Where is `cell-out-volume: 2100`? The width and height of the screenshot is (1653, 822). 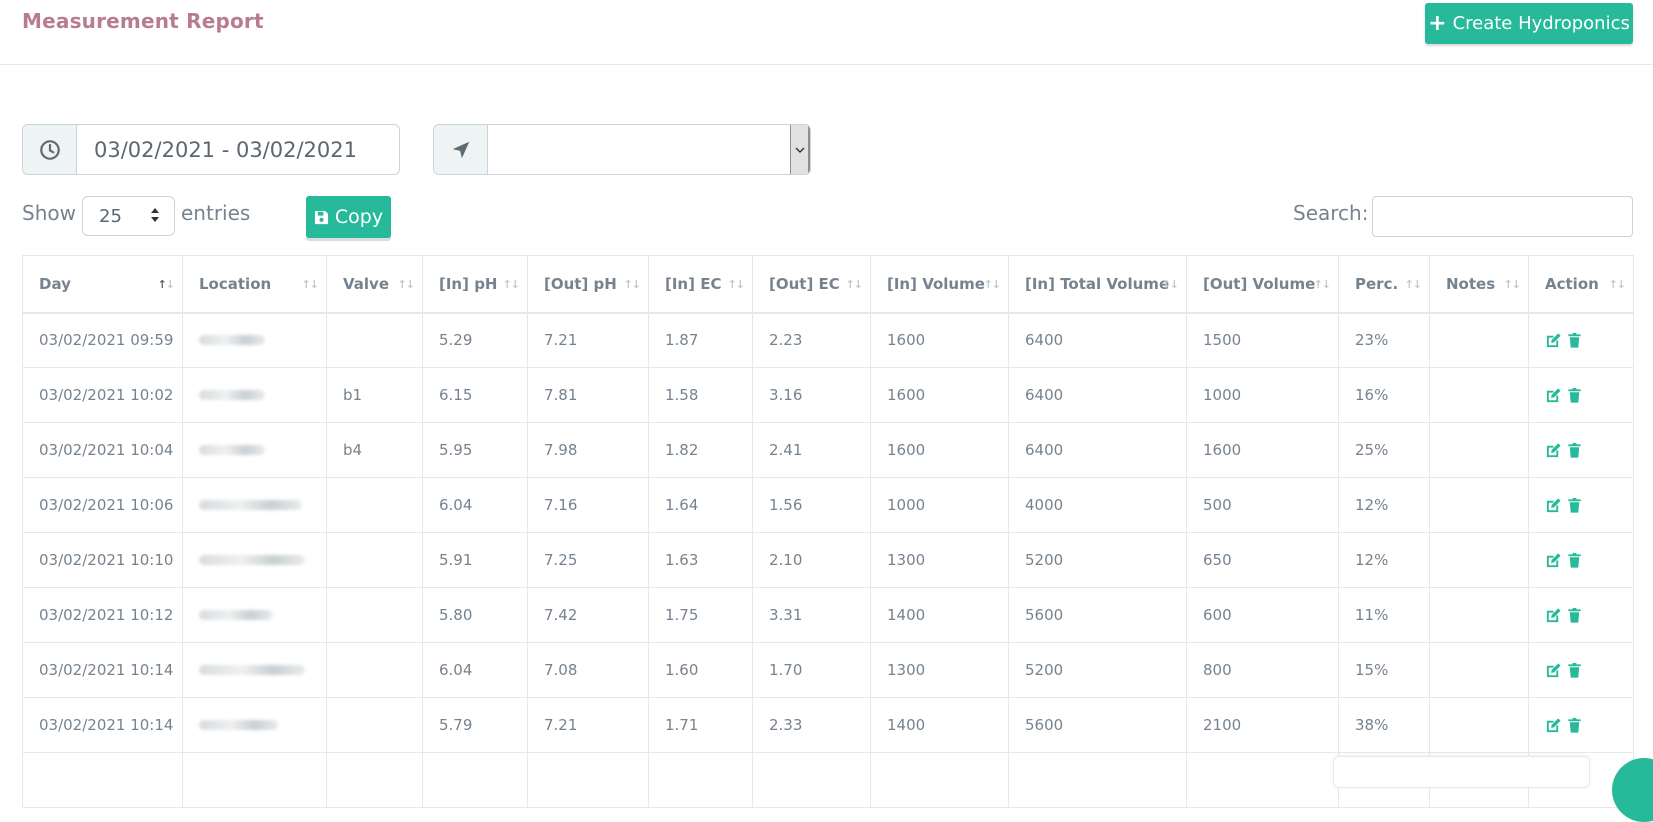 cell-out-volume: 2100 is located at coordinates (1262, 725).